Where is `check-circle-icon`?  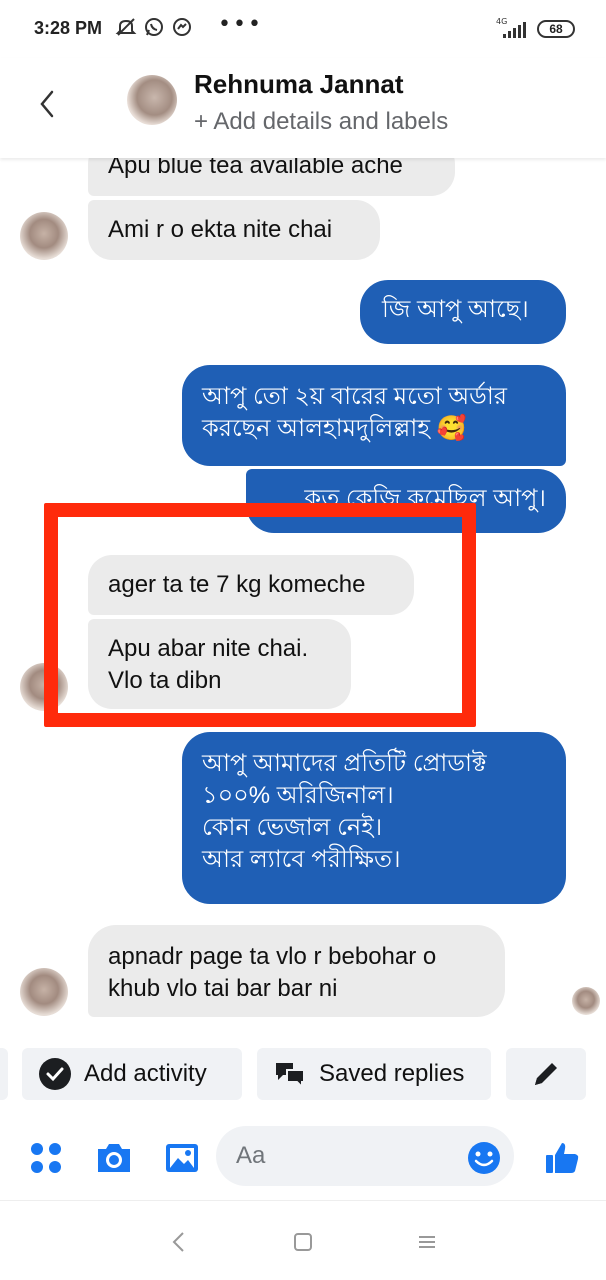
check-circle-icon is located at coordinates (55, 1074).